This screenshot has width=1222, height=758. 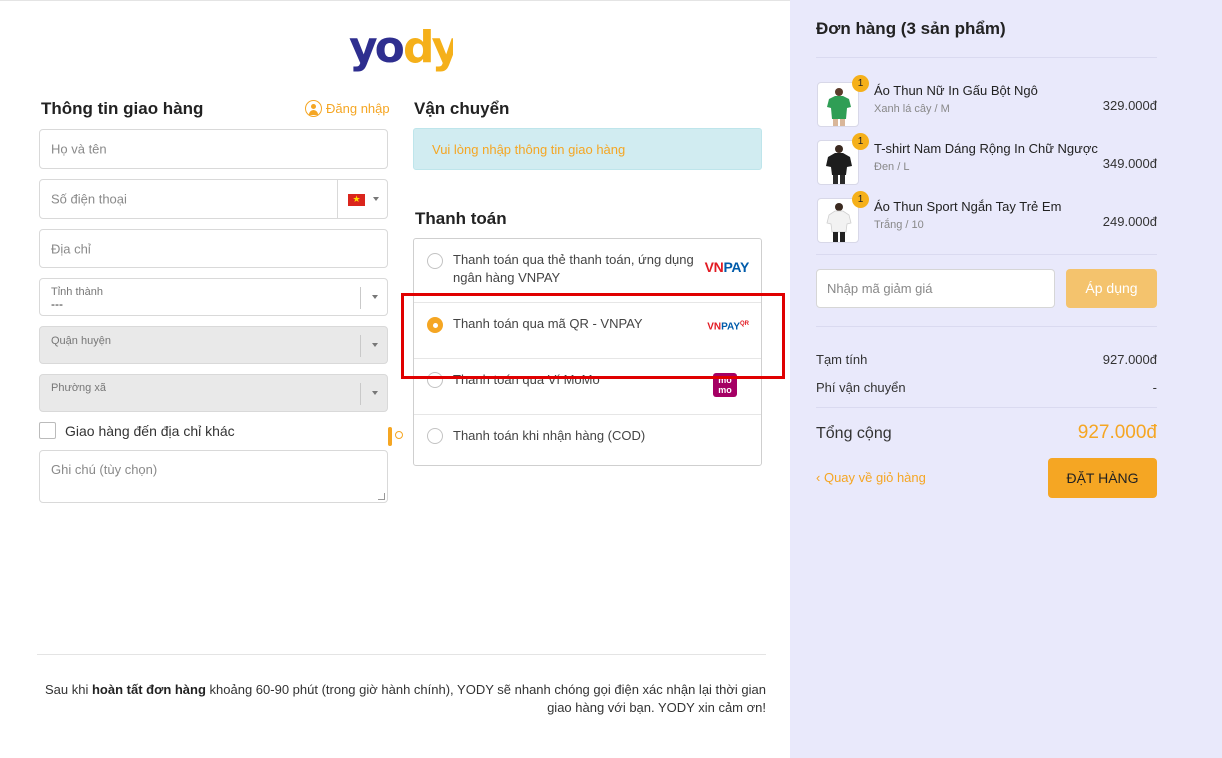 What do you see at coordinates (956, 90) in the screenshot?
I see `item-name: Áo Thun Nữ In Gấu Bột Ngô` at bounding box center [956, 90].